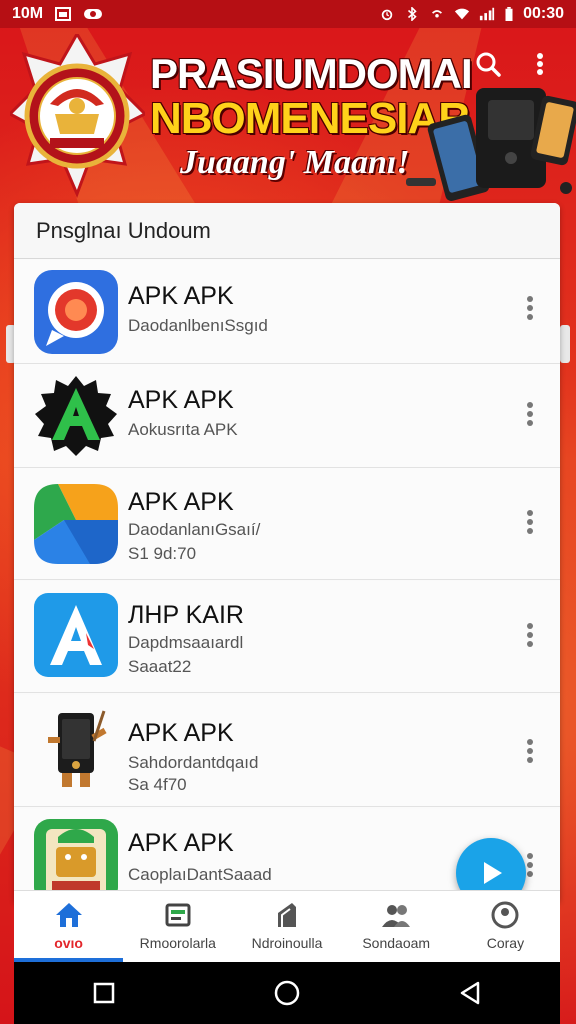 The width and height of the screenshot is (576, 1024). What do you see at coordinates (63, 14) in the screenshot?
I see `gallery-icon` at bounding box center [63, 14].